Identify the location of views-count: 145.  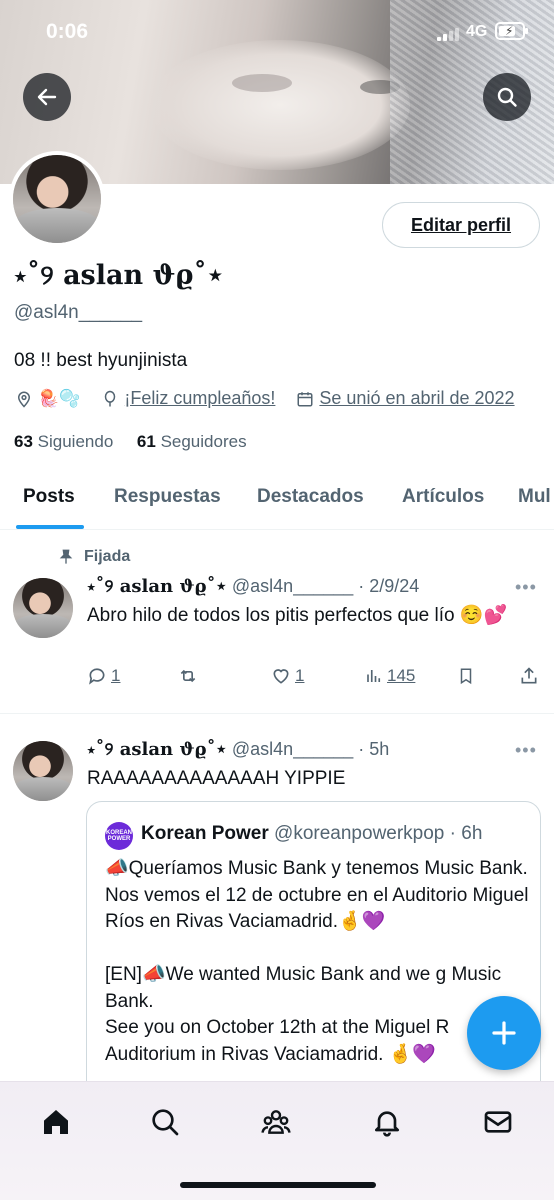
(401, 675).